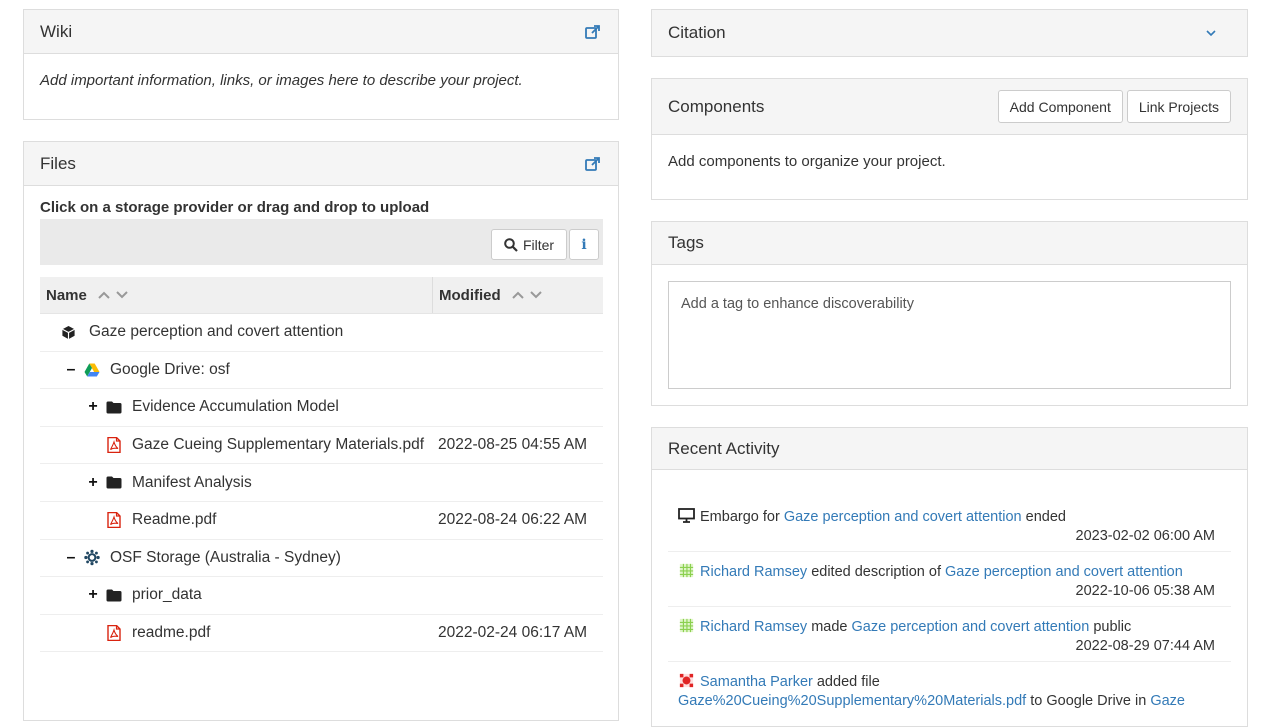 This screenshot has height=727, width=1277. Describe the element at coordinates (716, 106) in the screenshot. I see `components-title: Components` at that location.